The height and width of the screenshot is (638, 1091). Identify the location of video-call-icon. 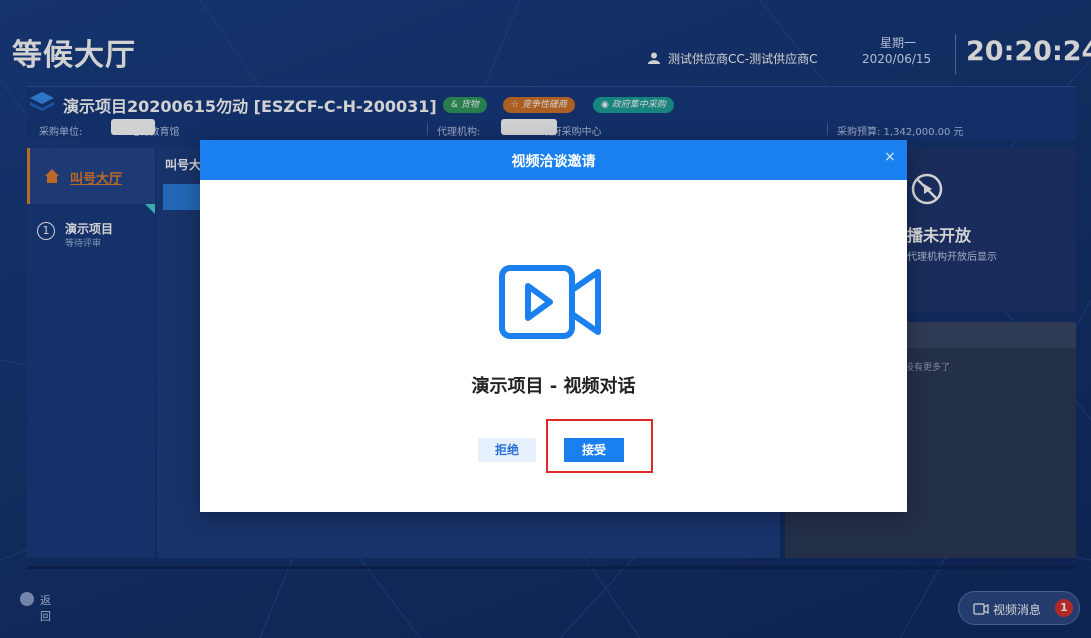
(550, 302).